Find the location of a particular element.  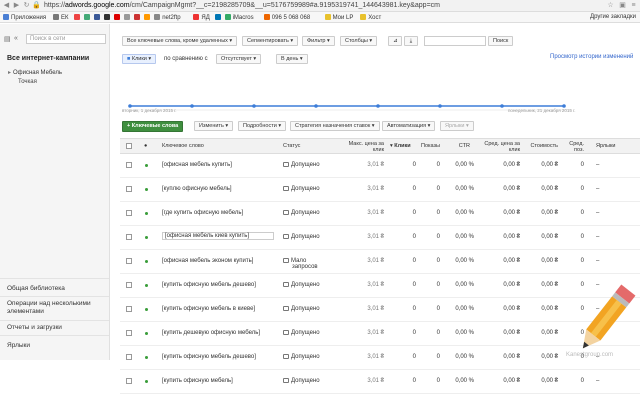

keyword-header: Ключевое слово is located at coordinates (183, 146).